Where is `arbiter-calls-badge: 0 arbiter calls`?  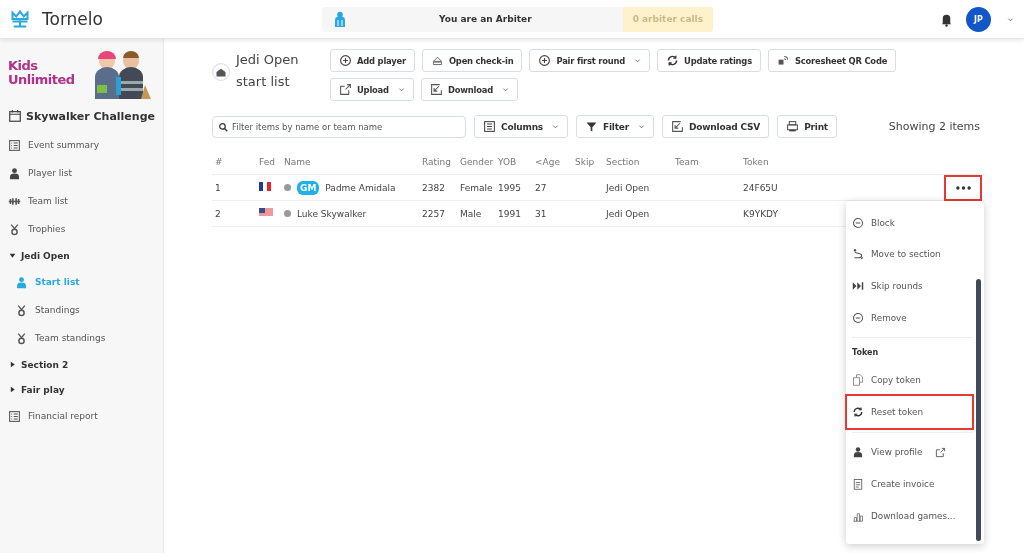
arbiter-calls-badge: 0 arbiter calls is located at coordinates (667, 19).